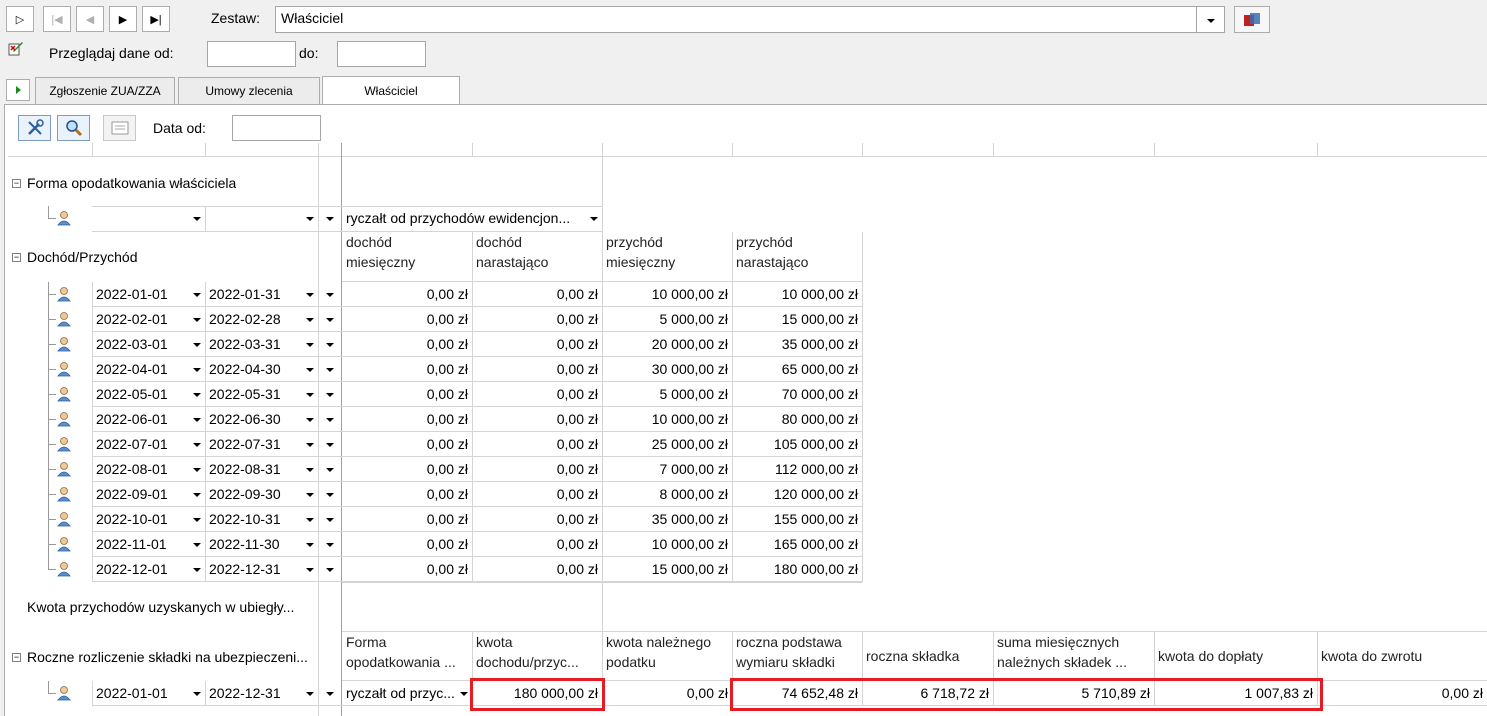 This screenshot has width=1487, height=716. I want to click on row-to-date: 2022-03-31, so click(262, 345).